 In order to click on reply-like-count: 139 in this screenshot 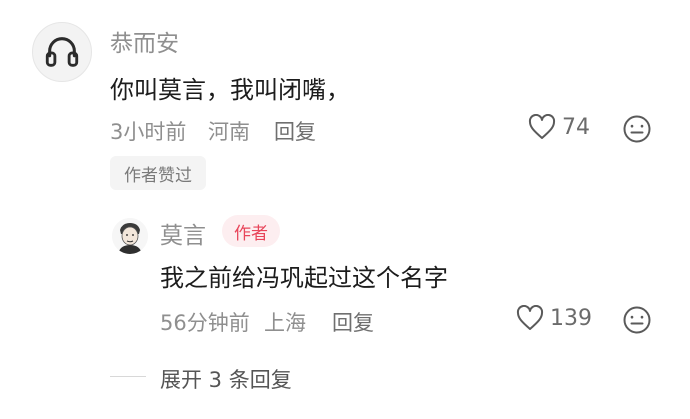, I will do `click(571, 318)`.